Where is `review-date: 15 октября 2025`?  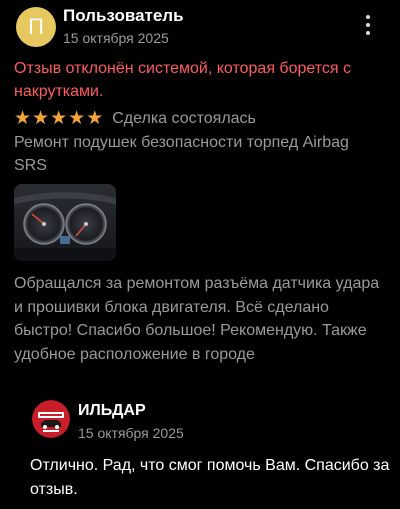 review-date: 15 октября 2025 is located at coordinates (116, 38).